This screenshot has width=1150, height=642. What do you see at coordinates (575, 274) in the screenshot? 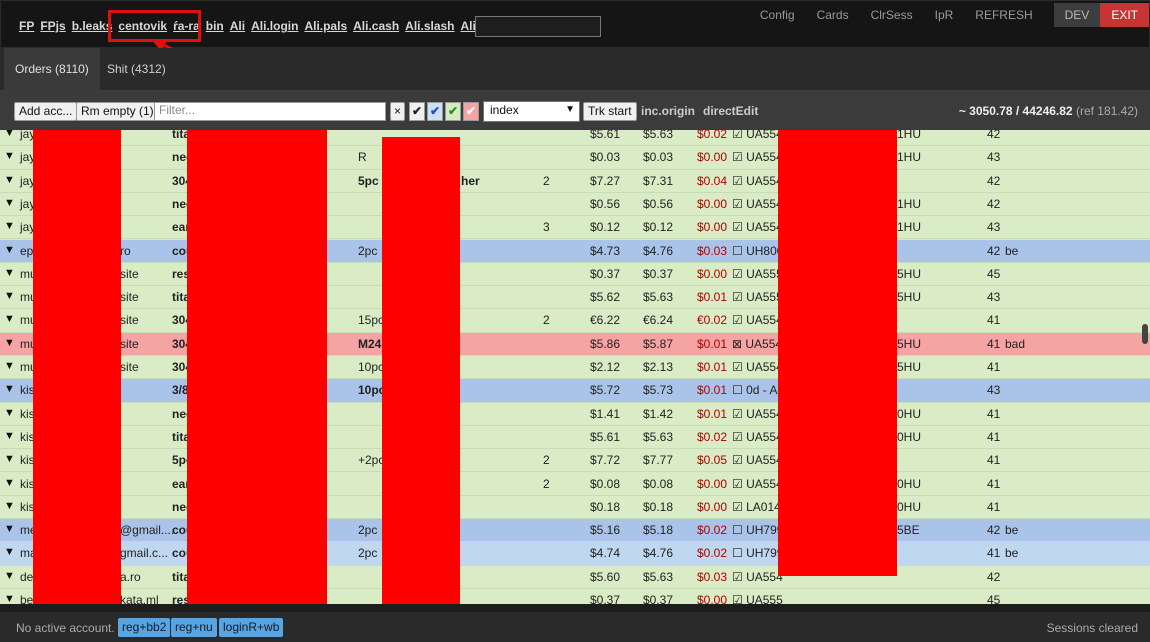
I see `table-row: ▼ mu site res $0.37 $0.37 $0.00 ☑ UA555 5HU 45` at bounding box center [575, 274].